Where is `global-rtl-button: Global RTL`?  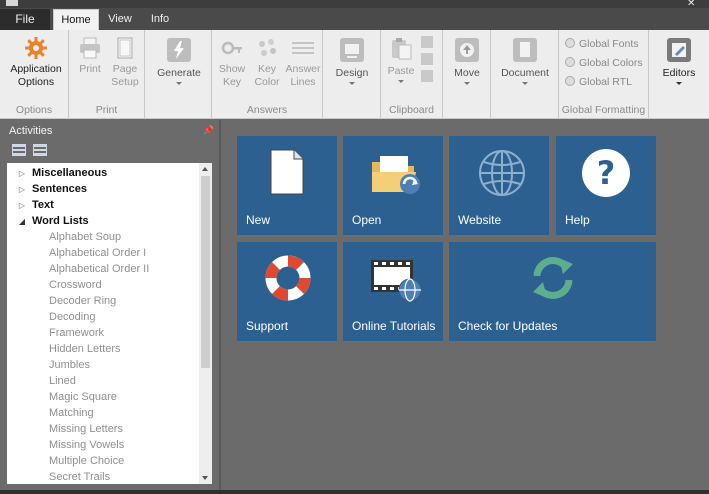 global-rtl-button: Global RTL is located at coordinates (598, 82).